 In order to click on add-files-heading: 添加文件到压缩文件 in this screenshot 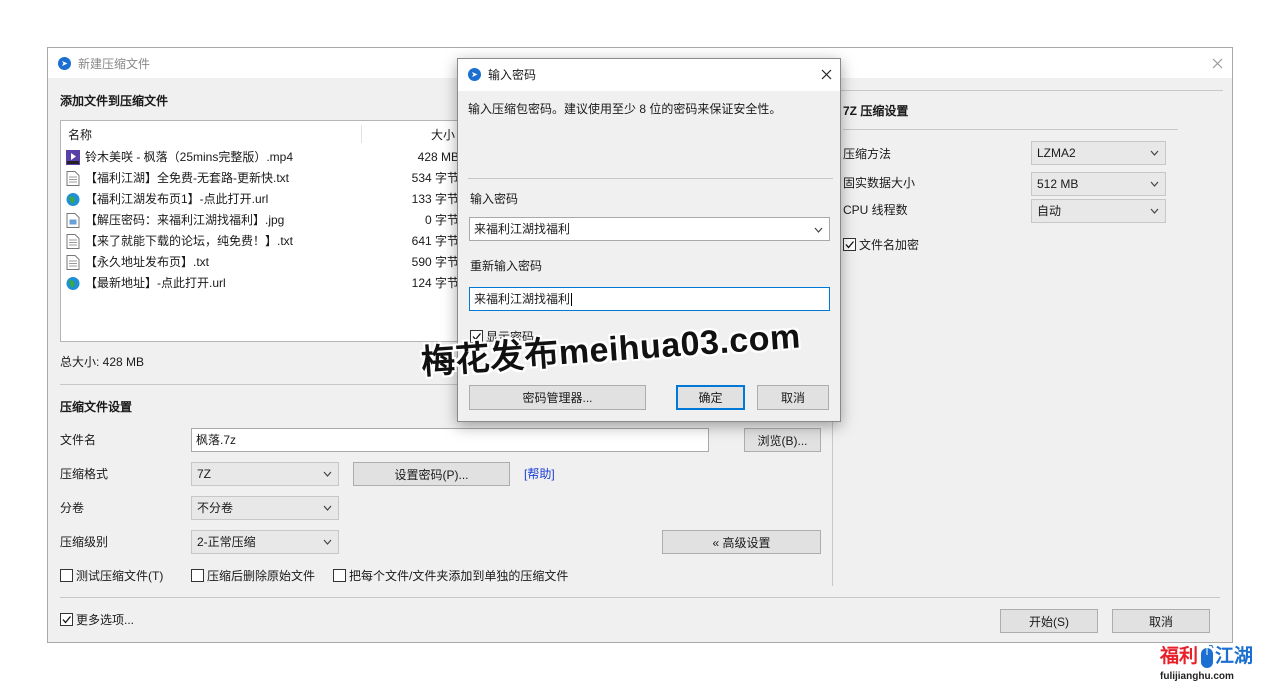, I will do `click(114, 101)`.